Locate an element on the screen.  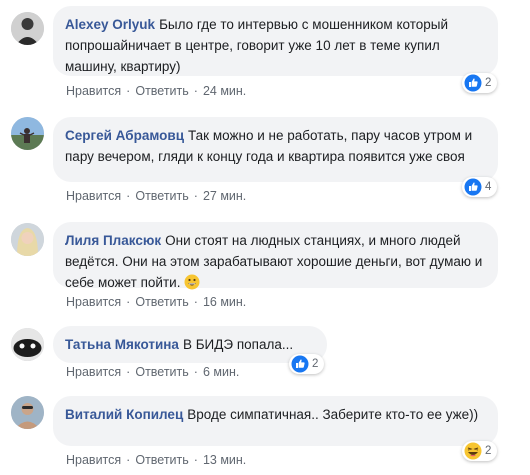
comment-actions: Нравится · Ответить · 13 мин. is located at coordinates (156, 460).